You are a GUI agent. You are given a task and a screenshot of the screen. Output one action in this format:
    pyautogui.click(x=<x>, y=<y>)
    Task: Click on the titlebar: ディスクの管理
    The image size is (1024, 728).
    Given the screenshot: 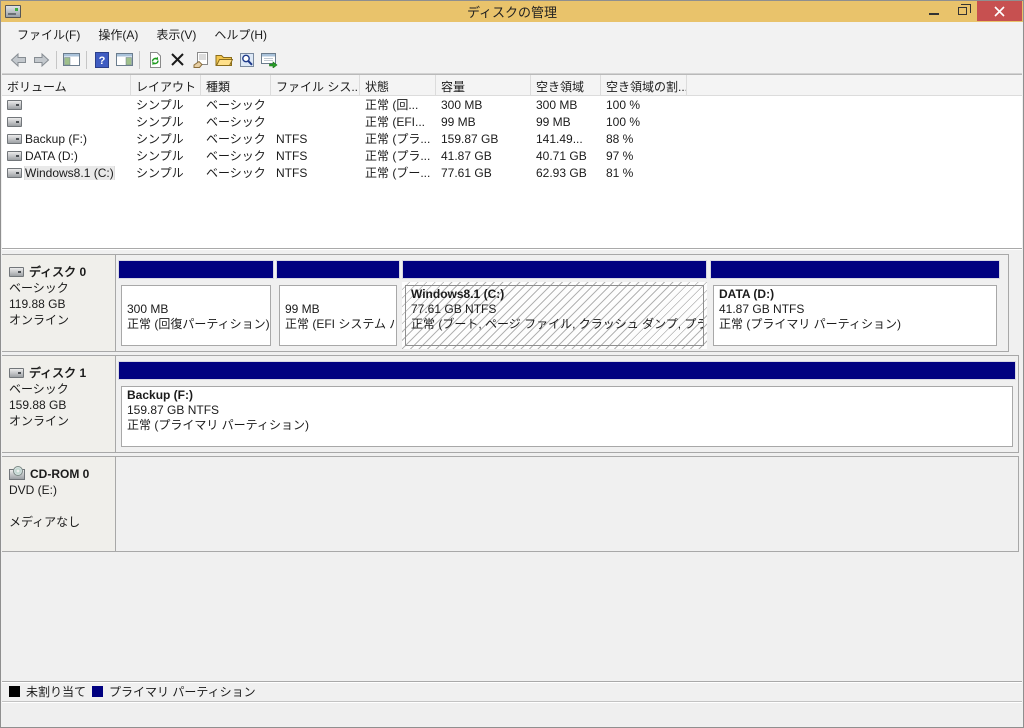 What is the action you would take?
    pyautogui.click(x=512, y=11)
    